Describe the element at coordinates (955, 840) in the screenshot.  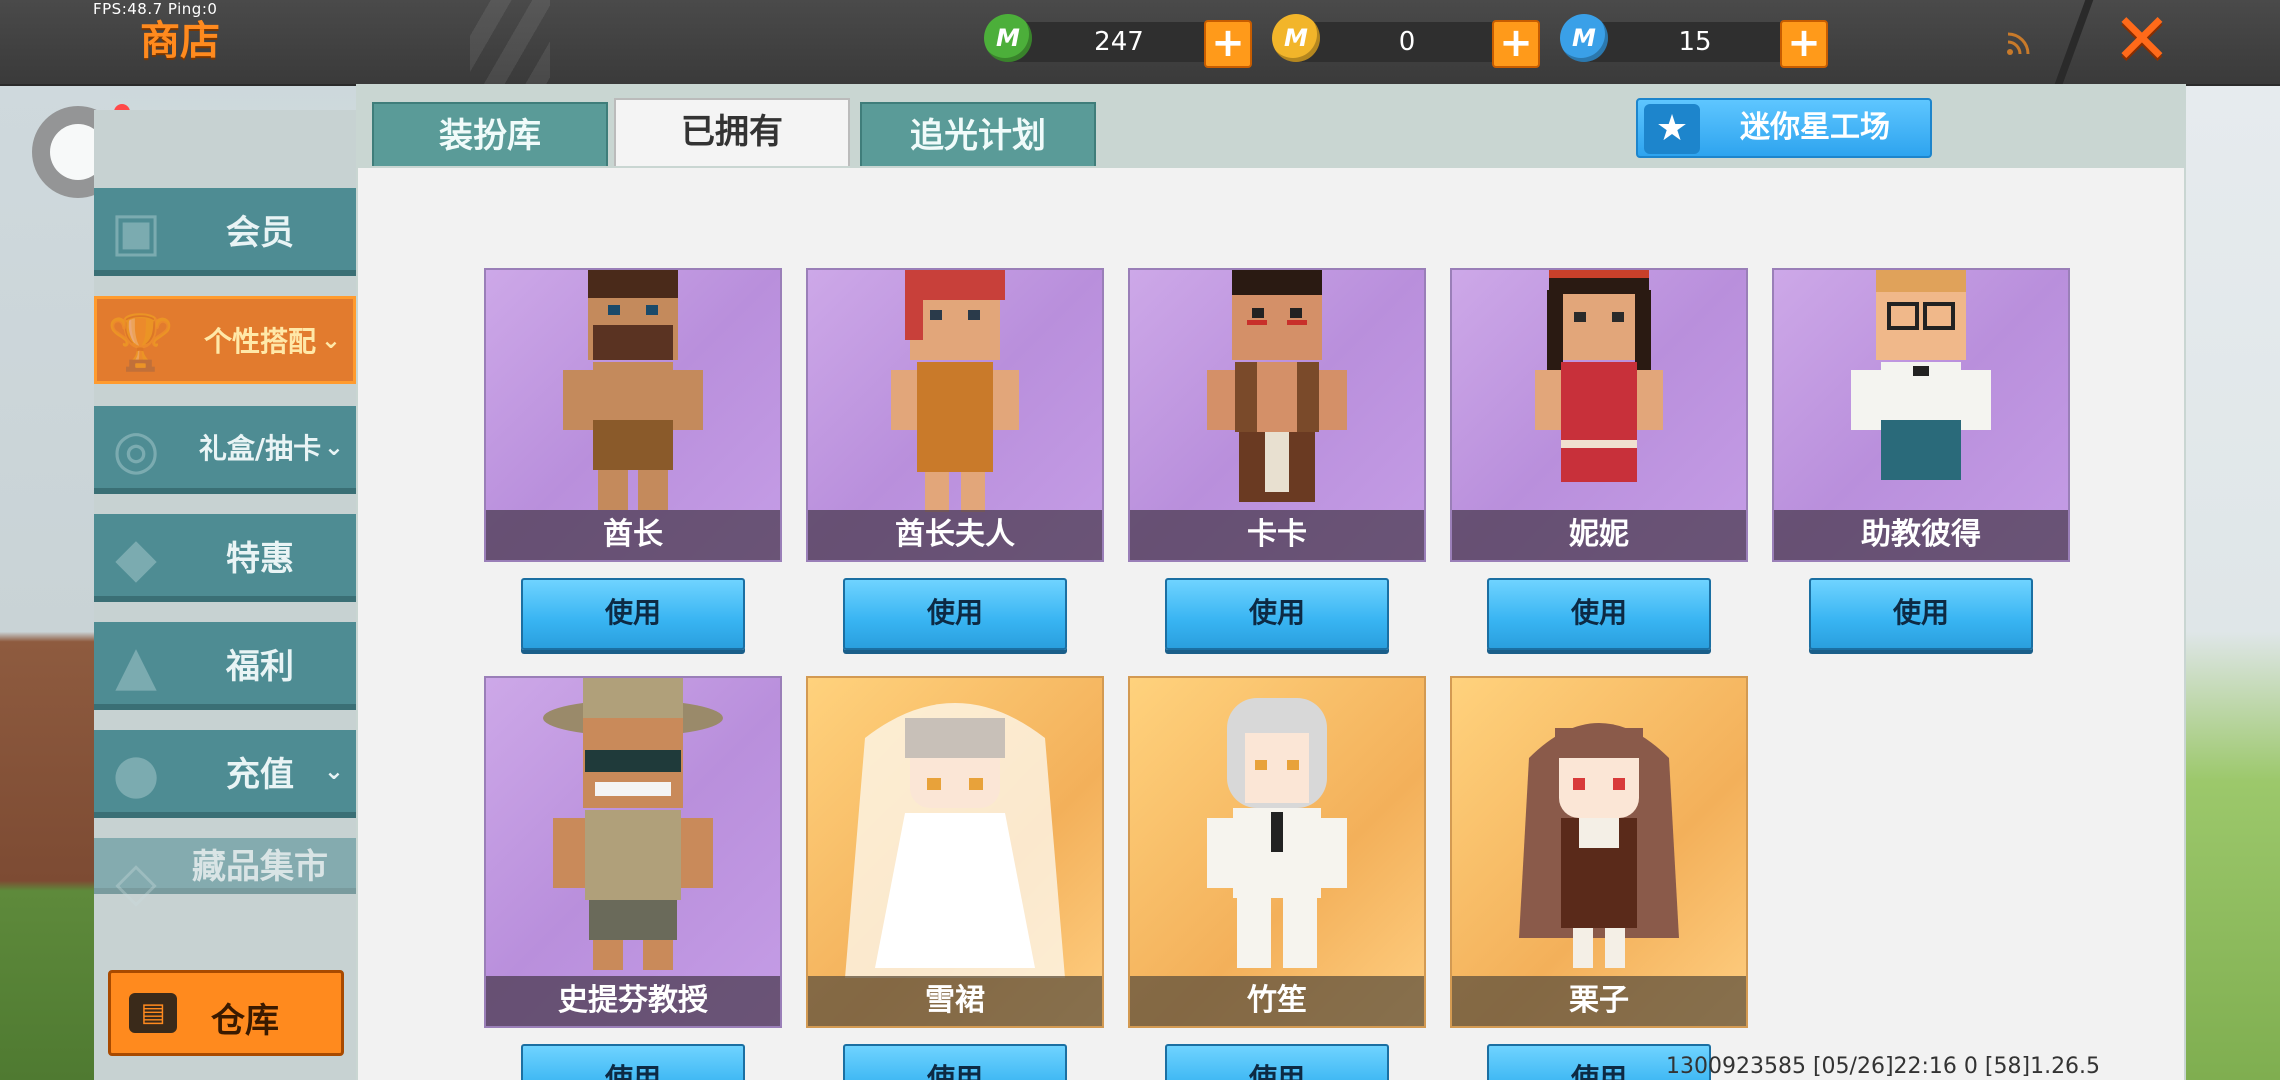
I see `character-snow-dress-image` at that location.